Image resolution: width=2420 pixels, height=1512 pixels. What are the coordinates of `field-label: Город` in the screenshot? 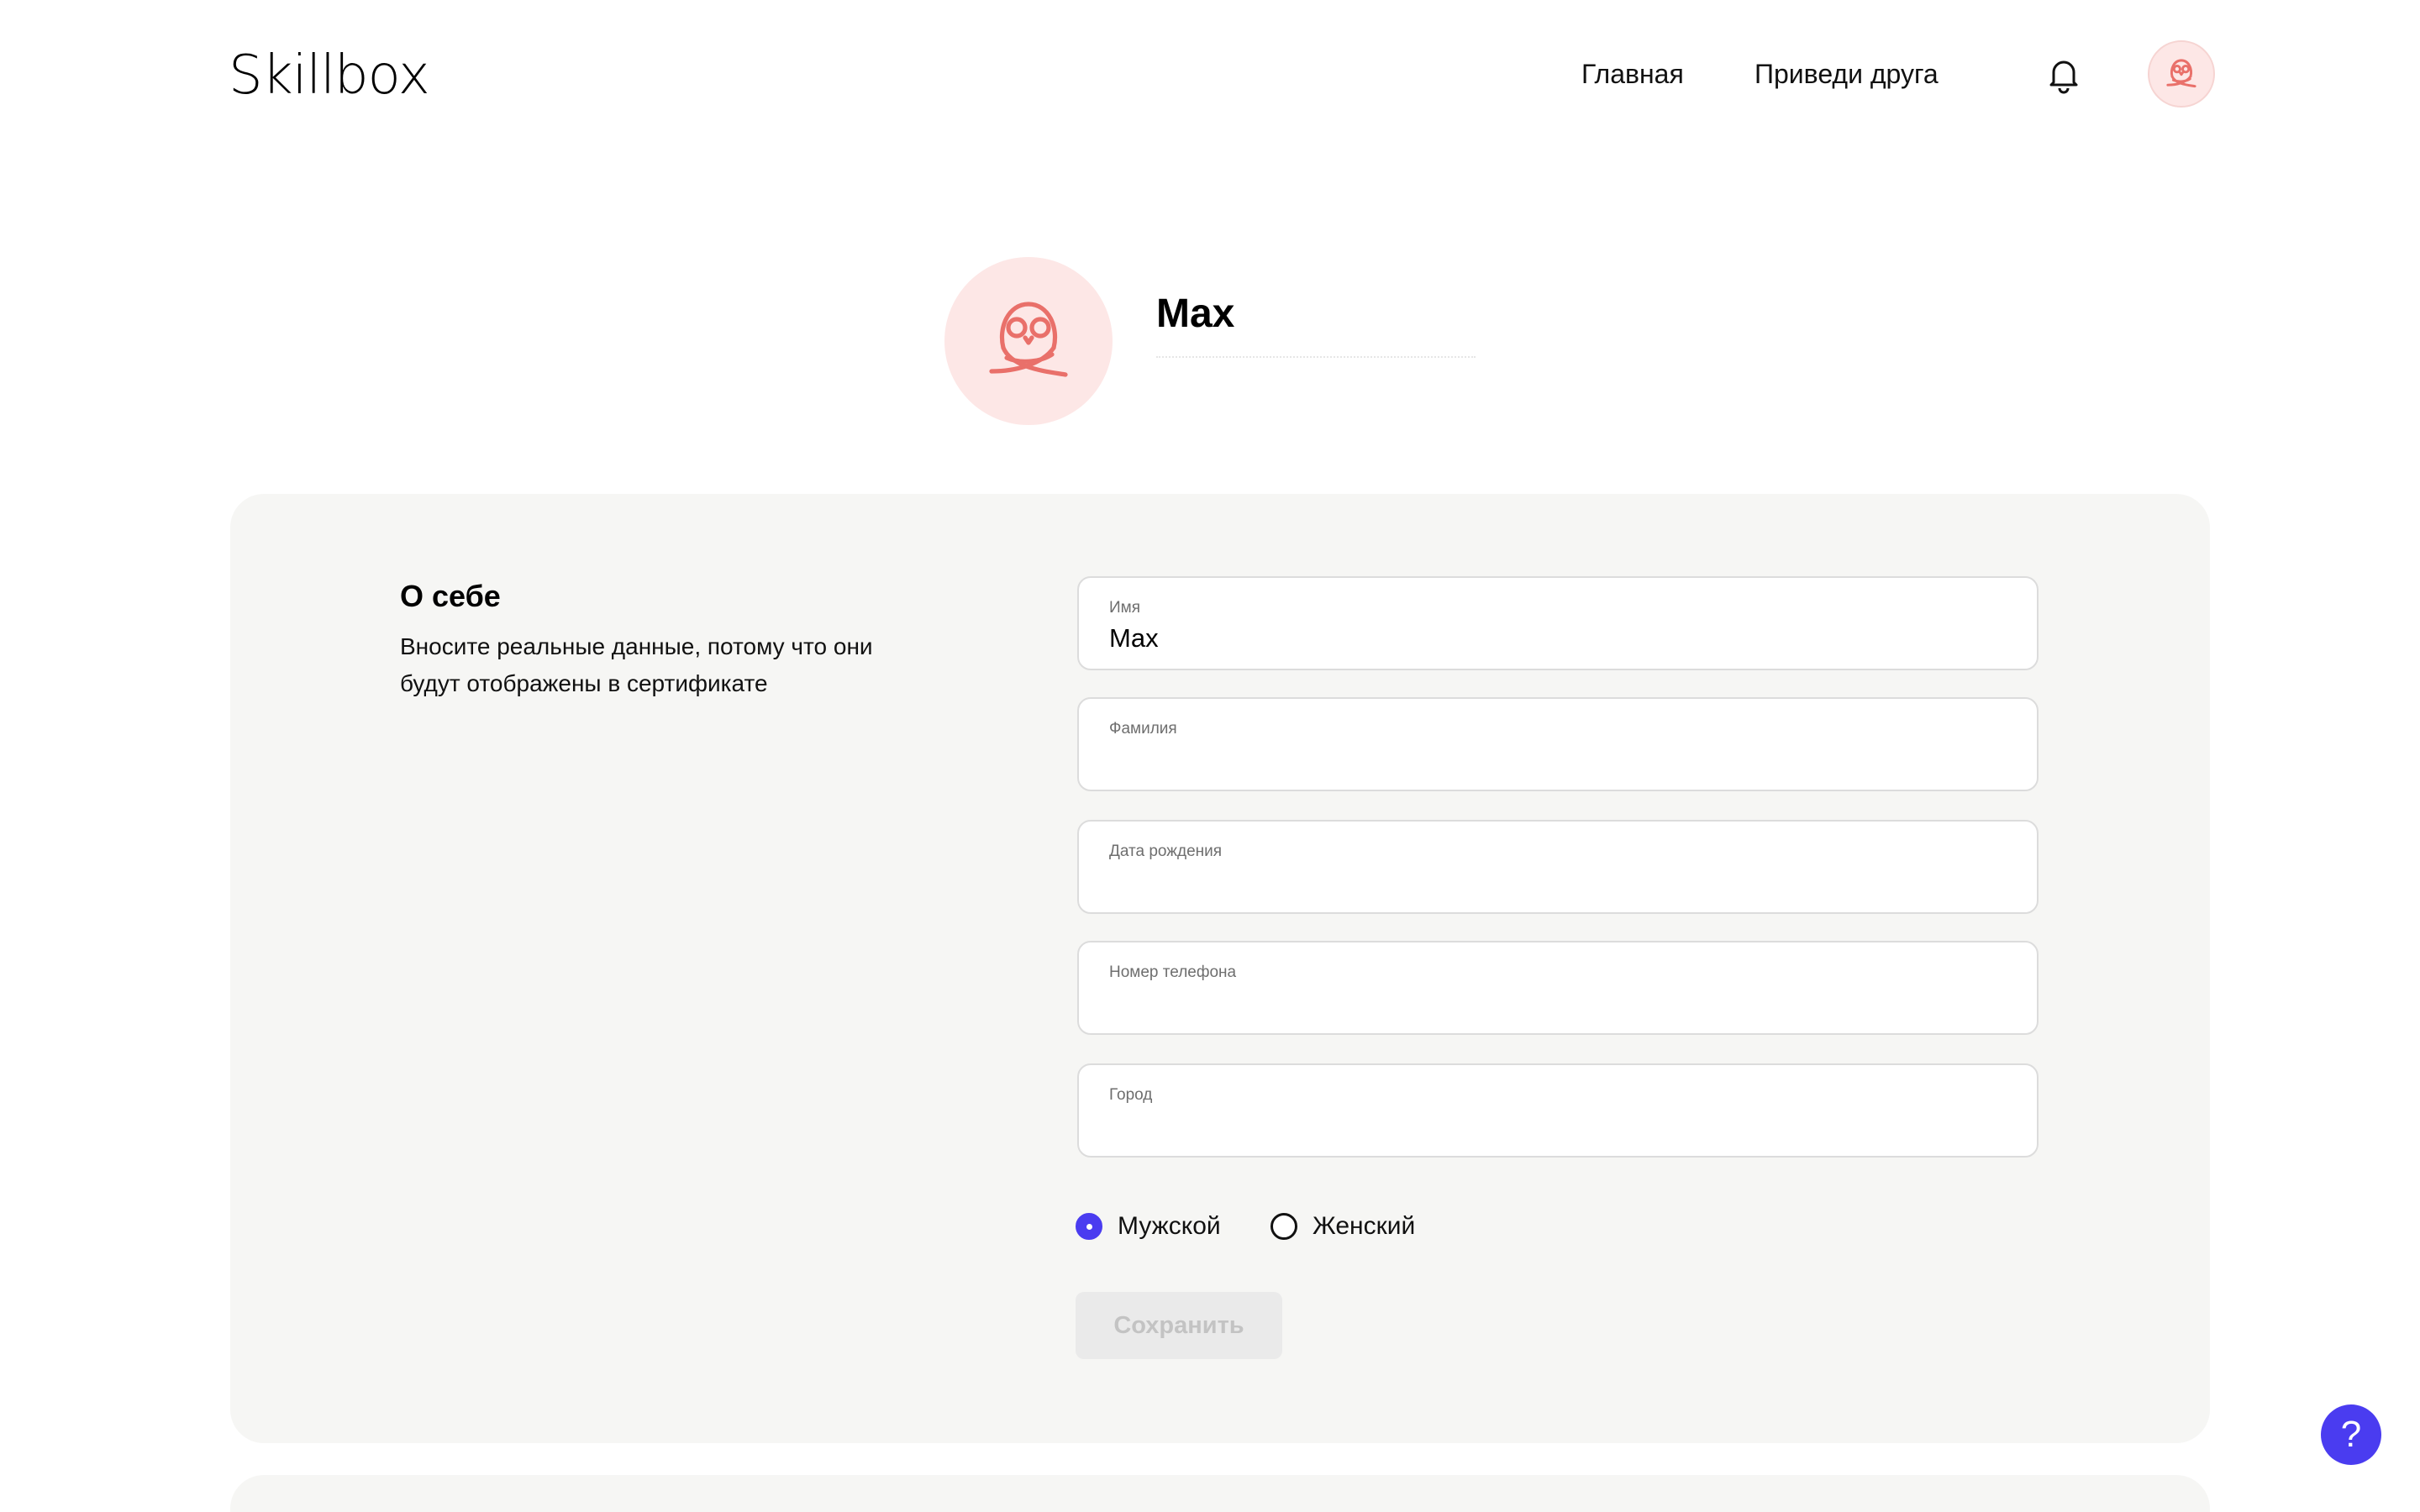 It's located at (1131, 1095).